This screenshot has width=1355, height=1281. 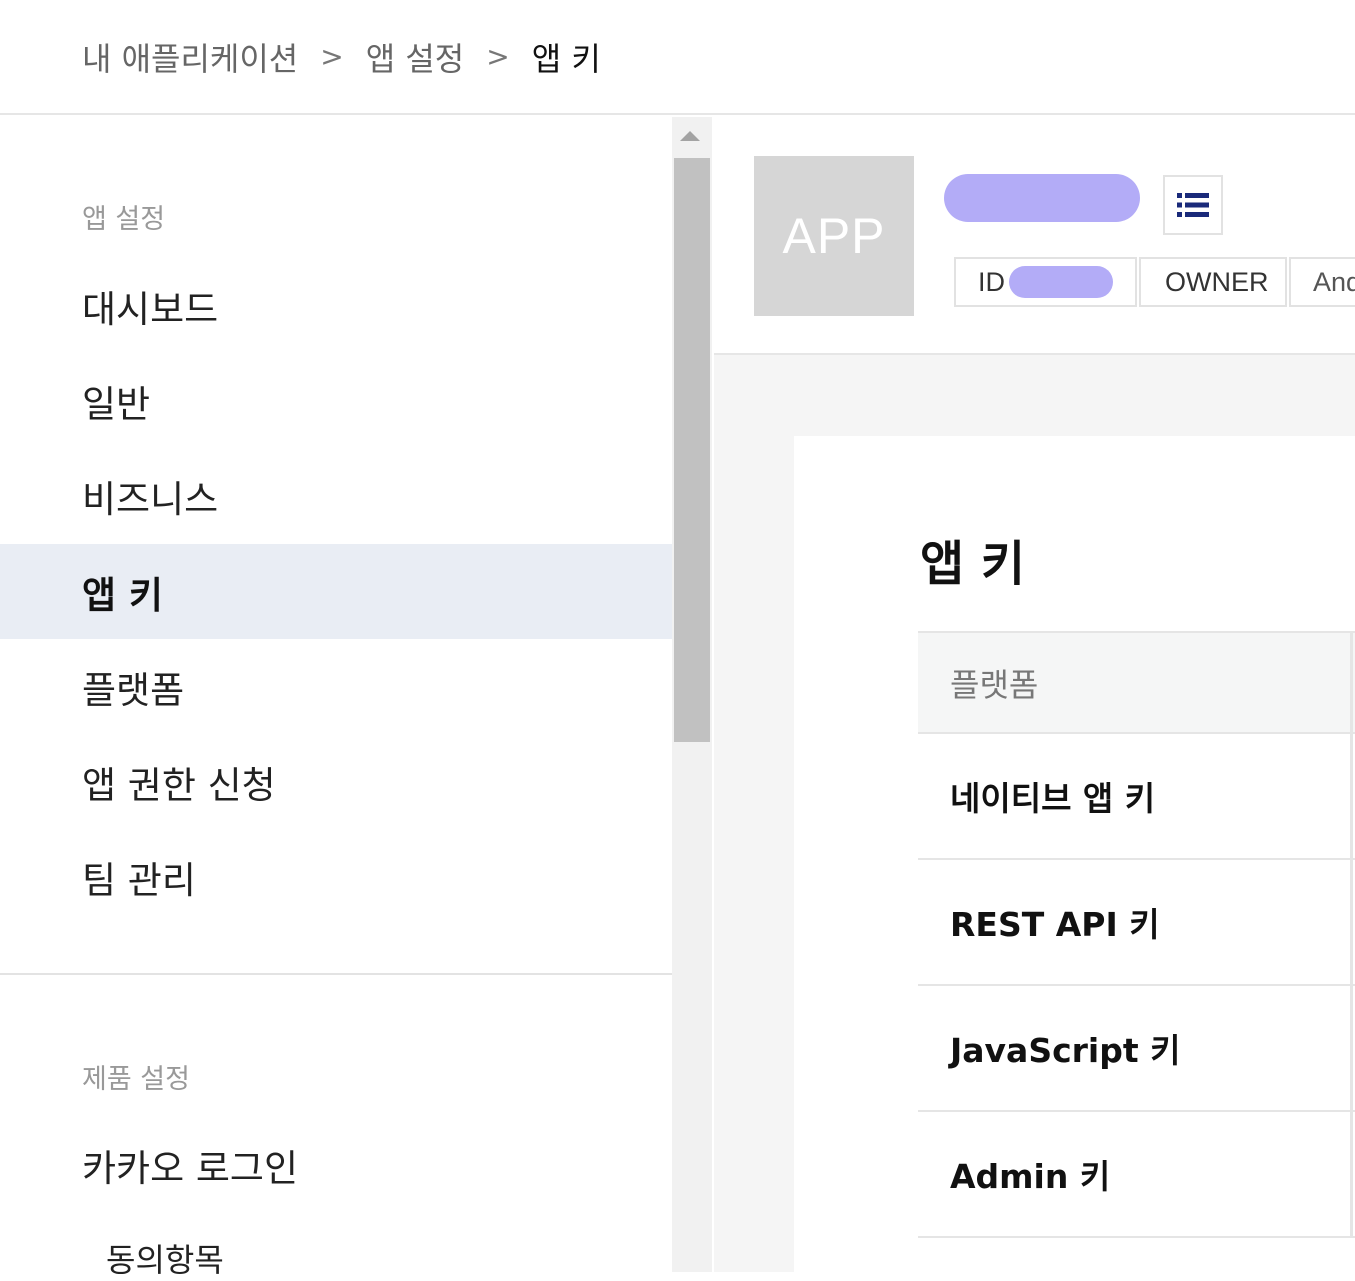 I want to click on app-header: APP ID OWNER And, so click(x=1034, y=236).